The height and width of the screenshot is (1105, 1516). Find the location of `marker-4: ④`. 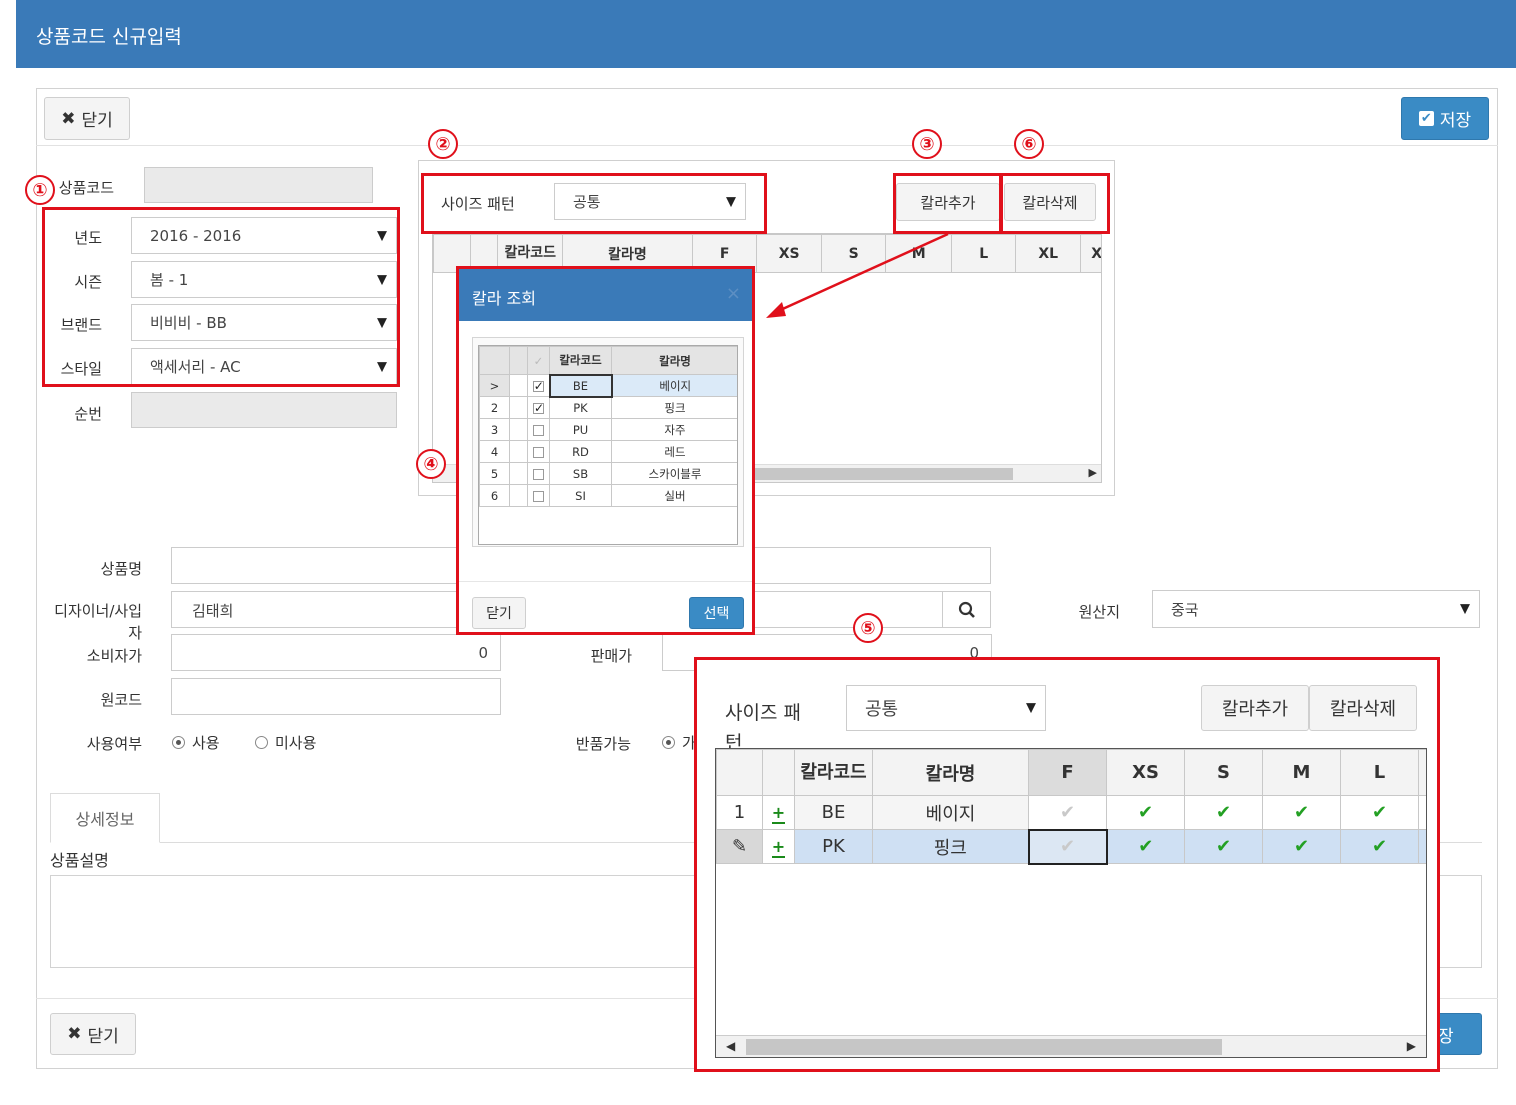

marker-4: ④ is located at coordinates (431, 464).